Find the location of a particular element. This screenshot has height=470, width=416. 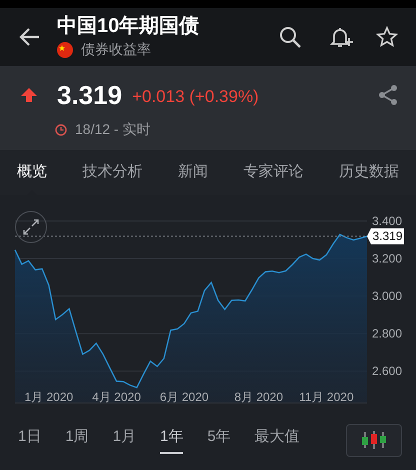

price-change: +0.013 (+0.39%) is located at coordinates (195, 97).